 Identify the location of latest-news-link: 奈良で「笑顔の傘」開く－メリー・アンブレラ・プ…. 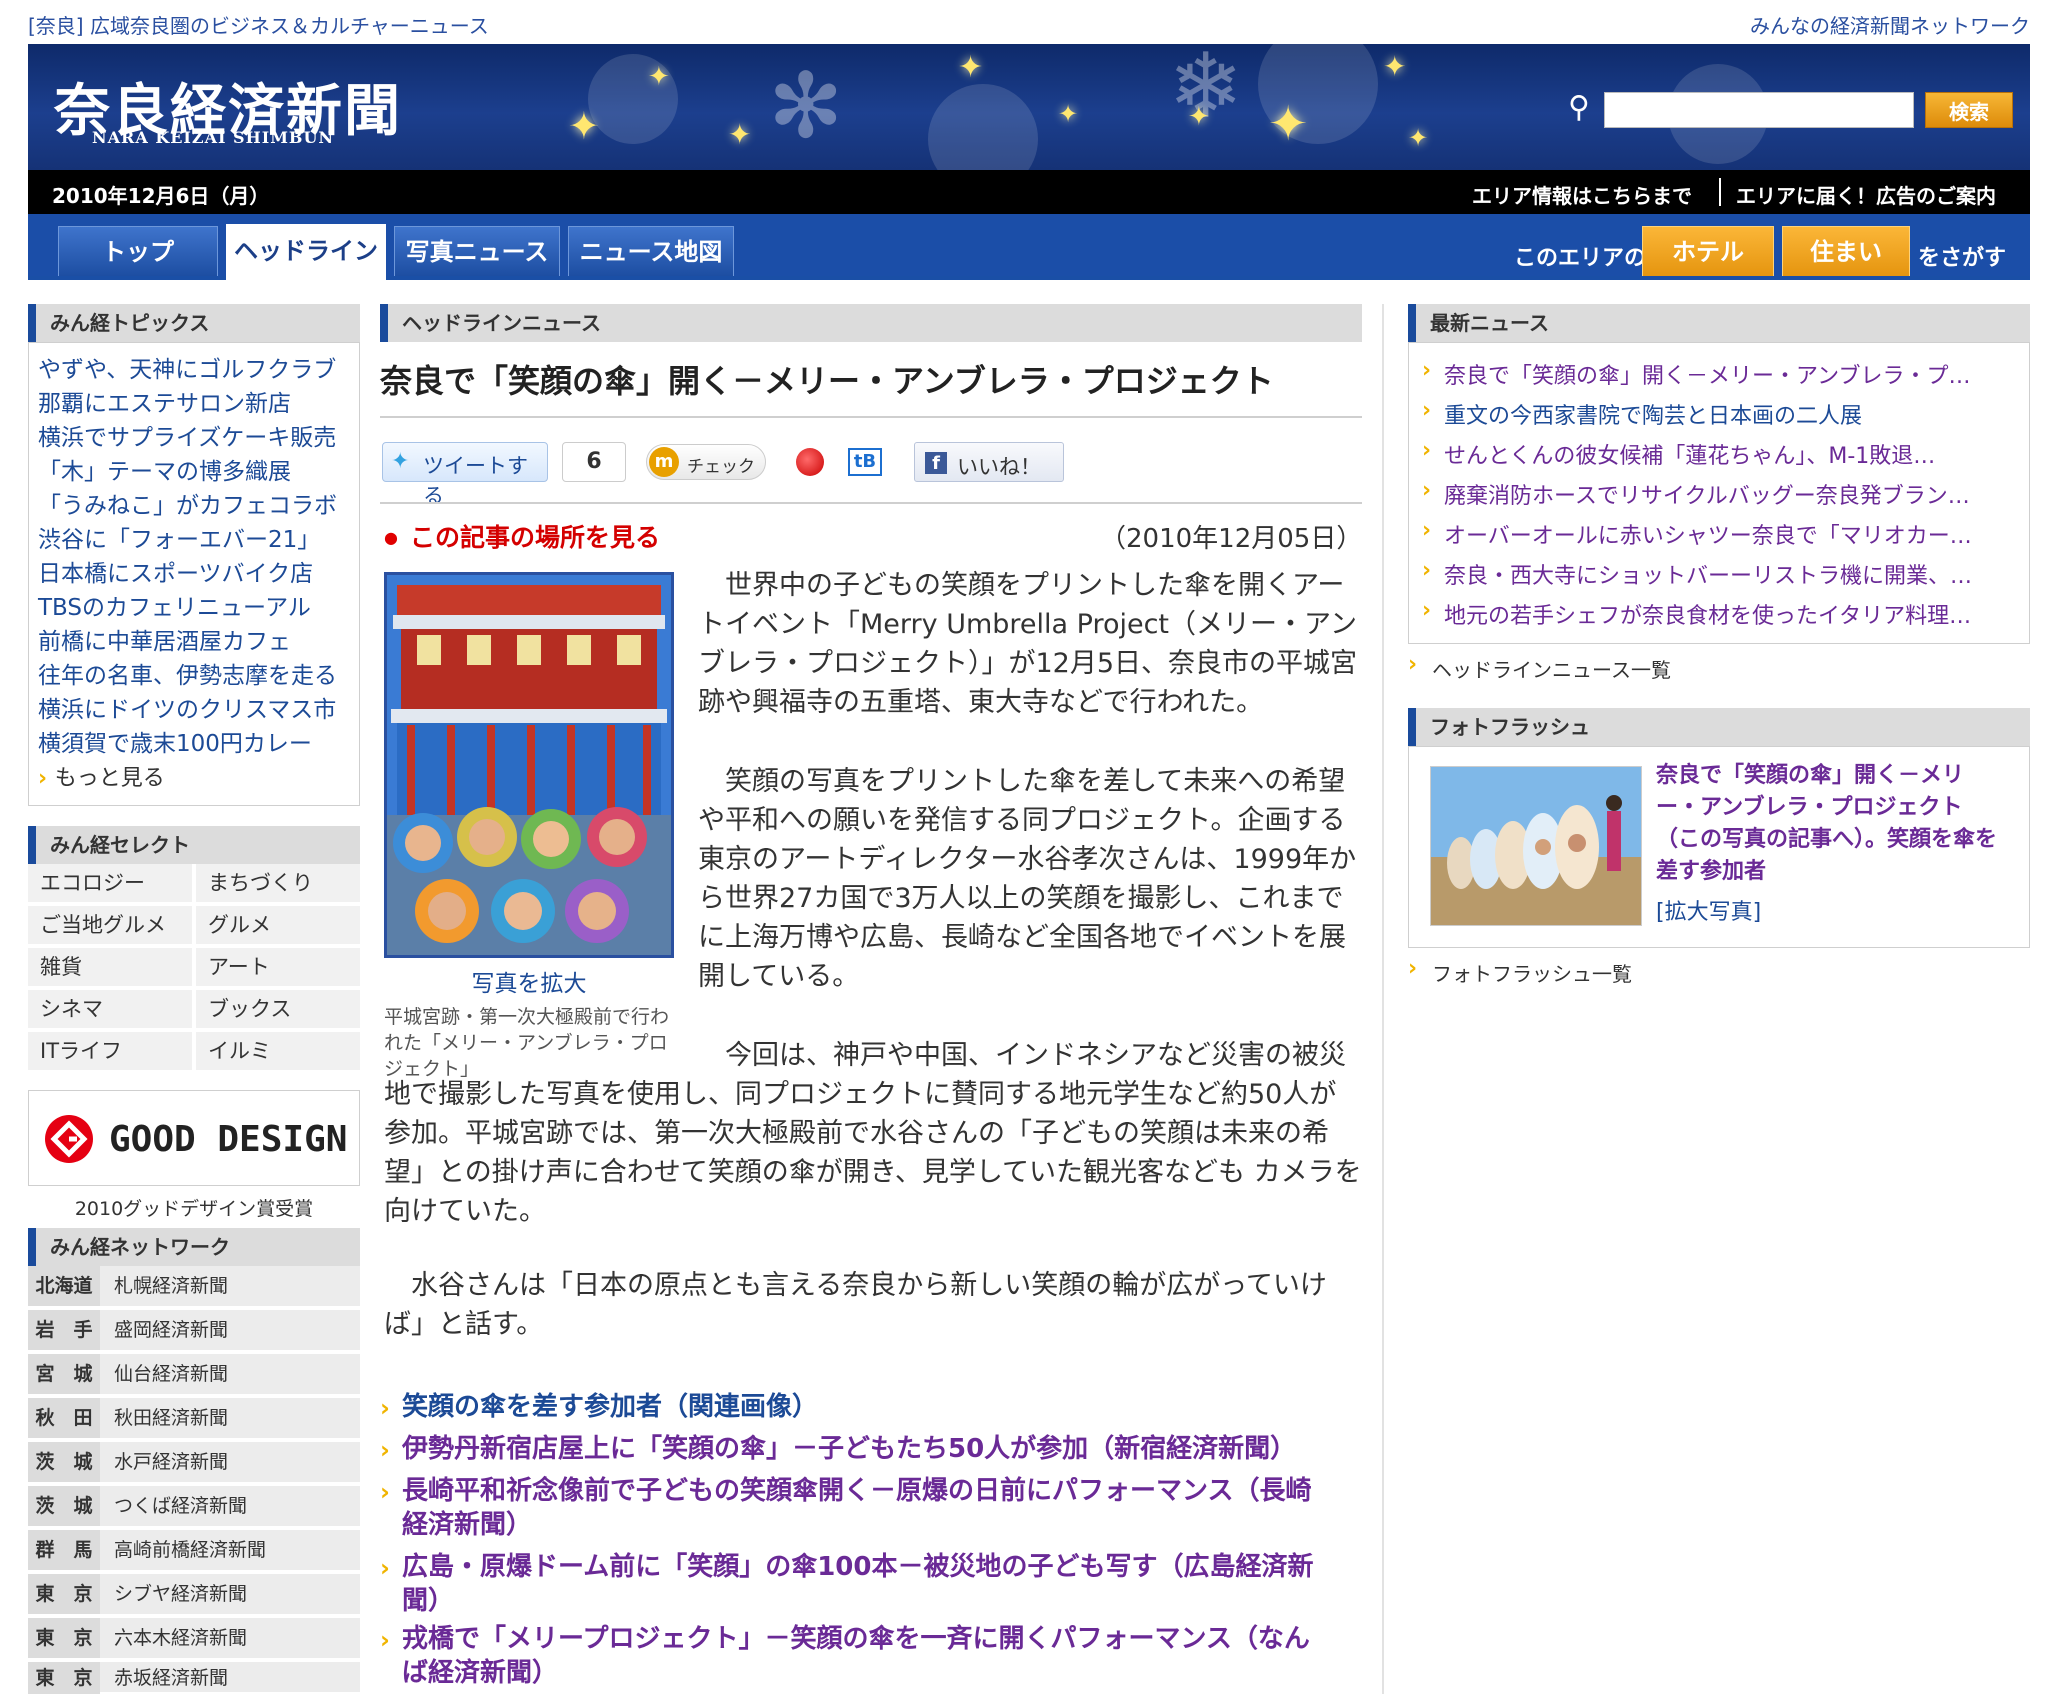
(1707, 374).